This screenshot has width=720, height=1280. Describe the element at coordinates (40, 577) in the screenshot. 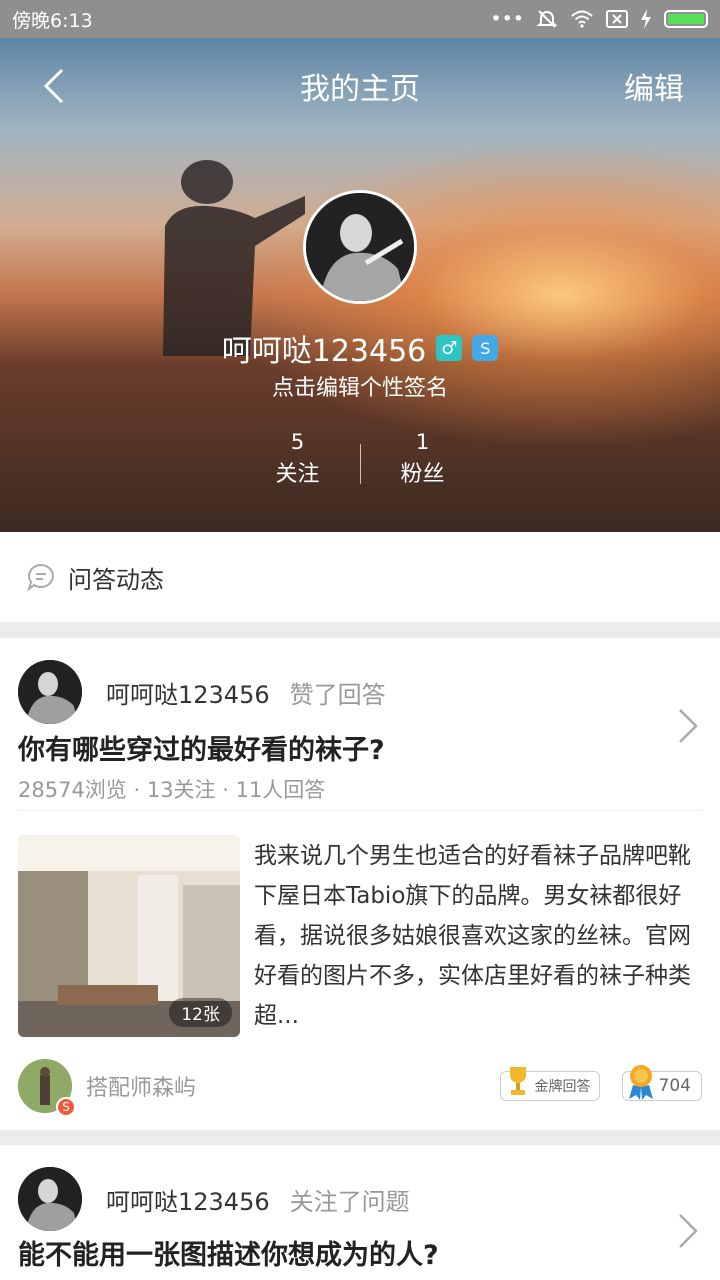

I see `qa-bubble-icon` at that location.